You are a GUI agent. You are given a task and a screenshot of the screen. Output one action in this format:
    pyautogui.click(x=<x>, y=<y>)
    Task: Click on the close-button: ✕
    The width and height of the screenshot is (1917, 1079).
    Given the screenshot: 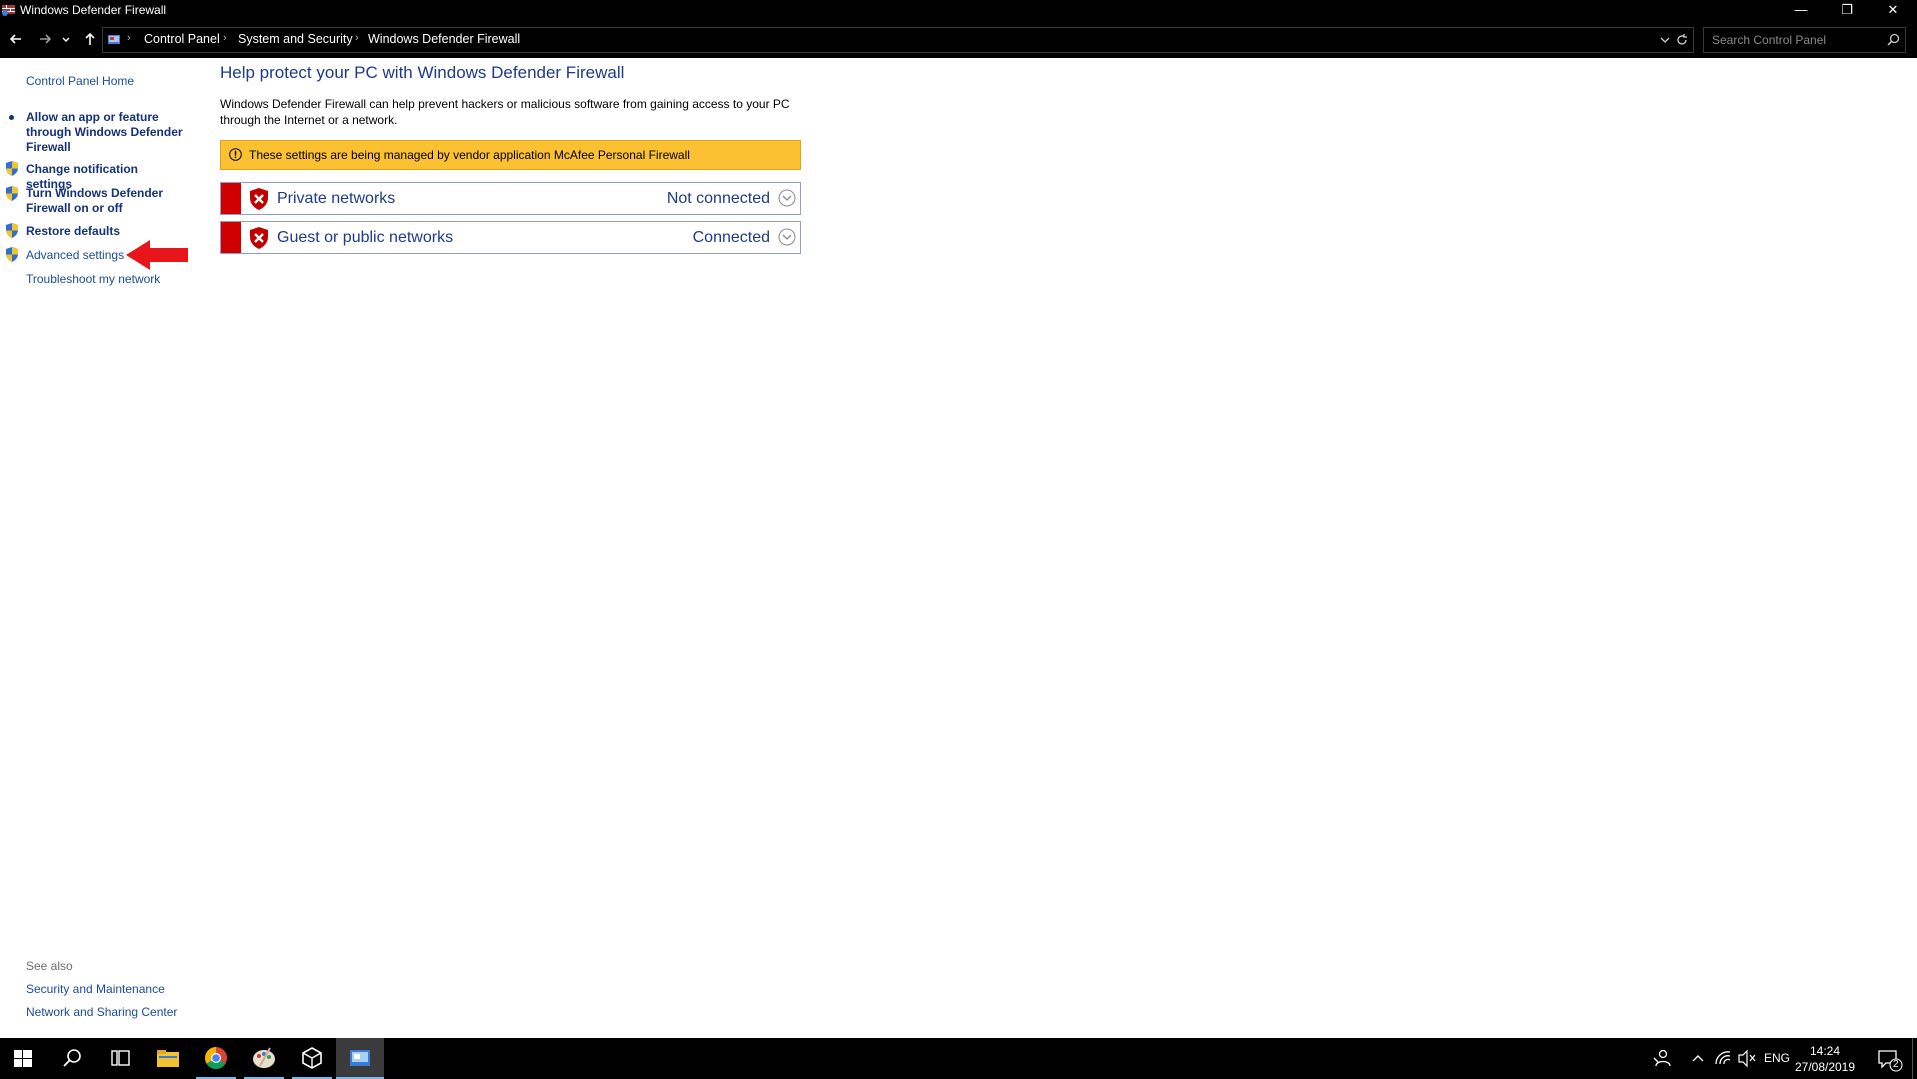 What is the action you would take?
    pyautogui.click(x=1893, y=10)
    